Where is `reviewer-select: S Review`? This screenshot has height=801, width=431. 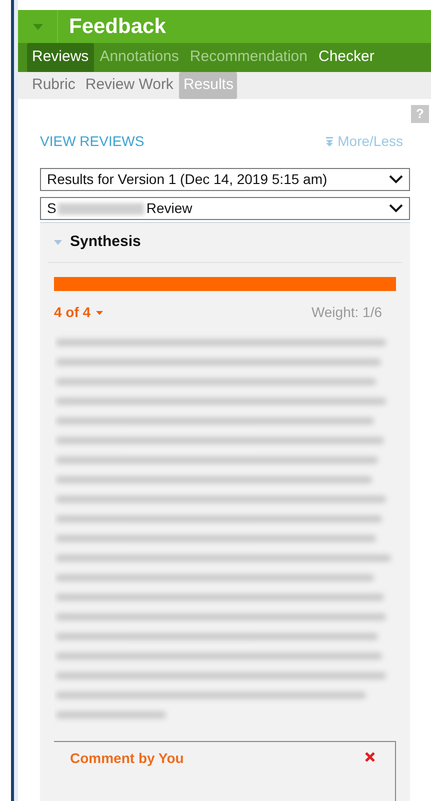 reviewer-select: S Review is located at coordinates (225, 208).